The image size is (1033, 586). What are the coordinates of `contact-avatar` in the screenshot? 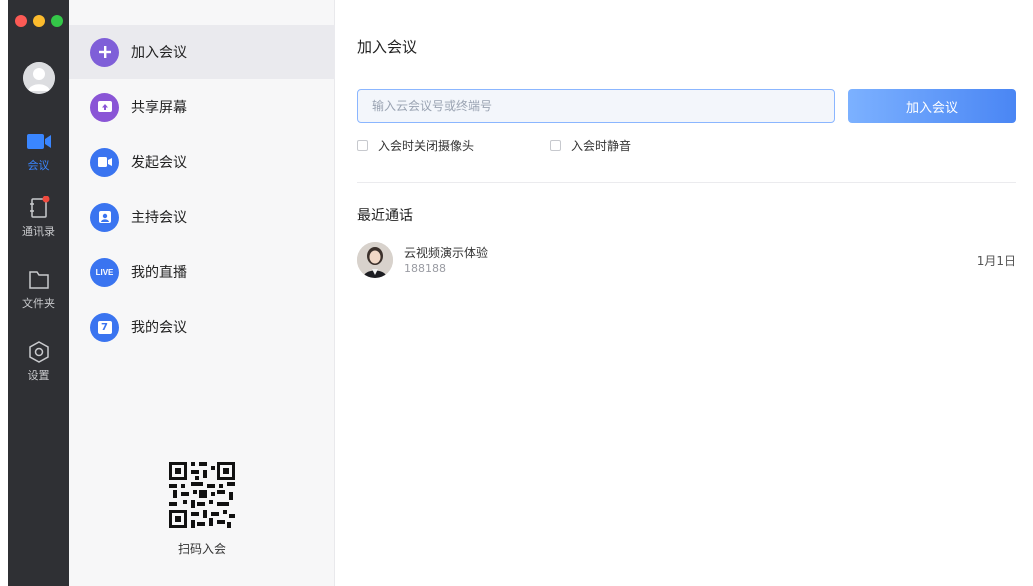 It's located at (375, 260).